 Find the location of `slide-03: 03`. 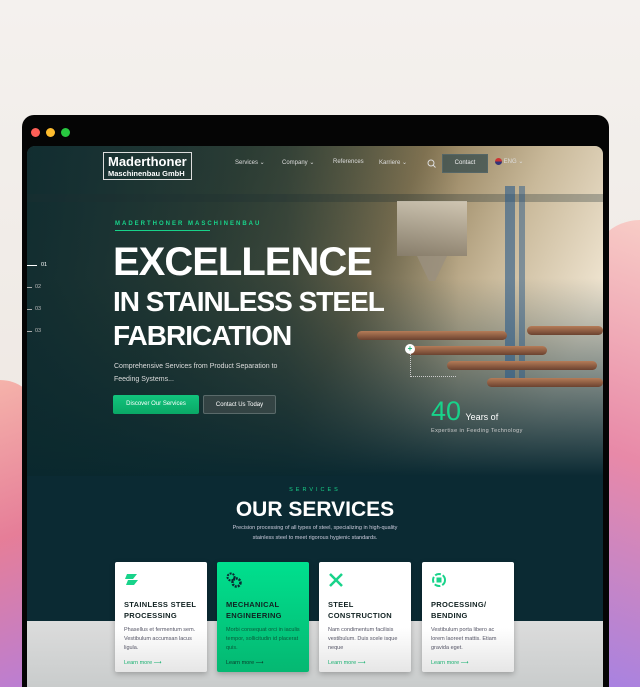

slide-03: 03 is located at coordinates (37, 317).